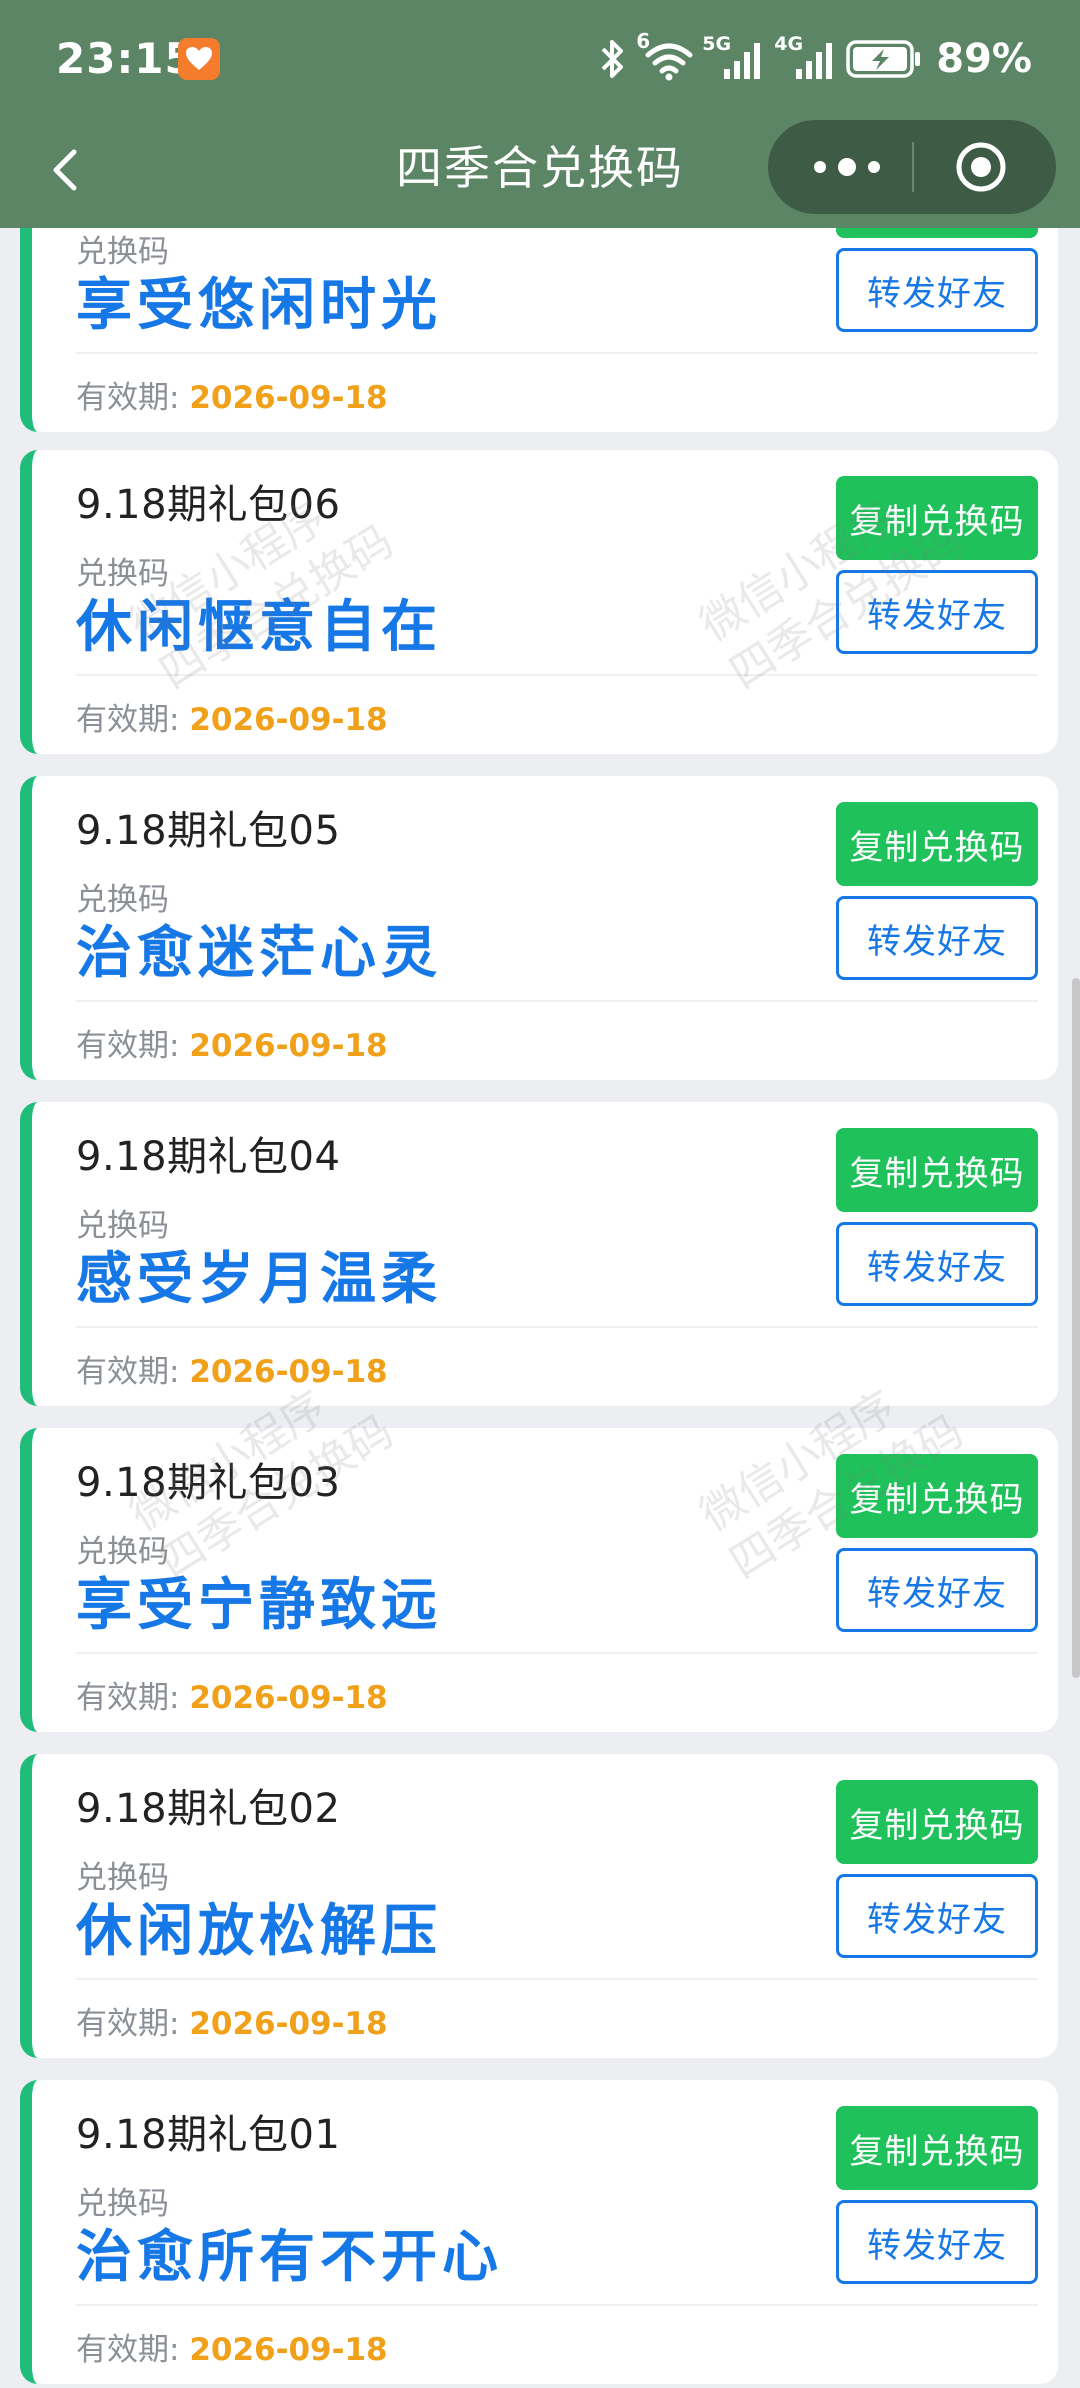 The width and height of the screenshot is (1080, 2388). I want to click on page-title: 四季合兑换码, so click(540, 168).